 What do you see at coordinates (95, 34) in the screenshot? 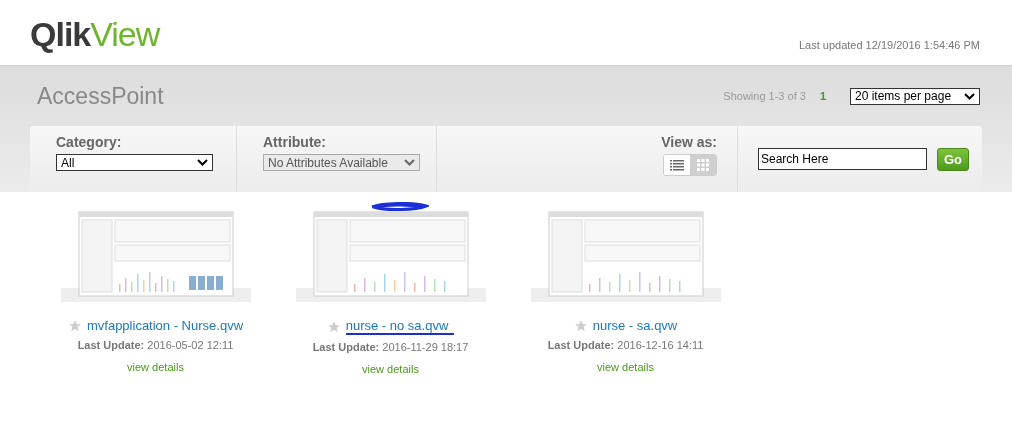
I see `qlikview-logo: QlikView` at bounding box center [95, 34].